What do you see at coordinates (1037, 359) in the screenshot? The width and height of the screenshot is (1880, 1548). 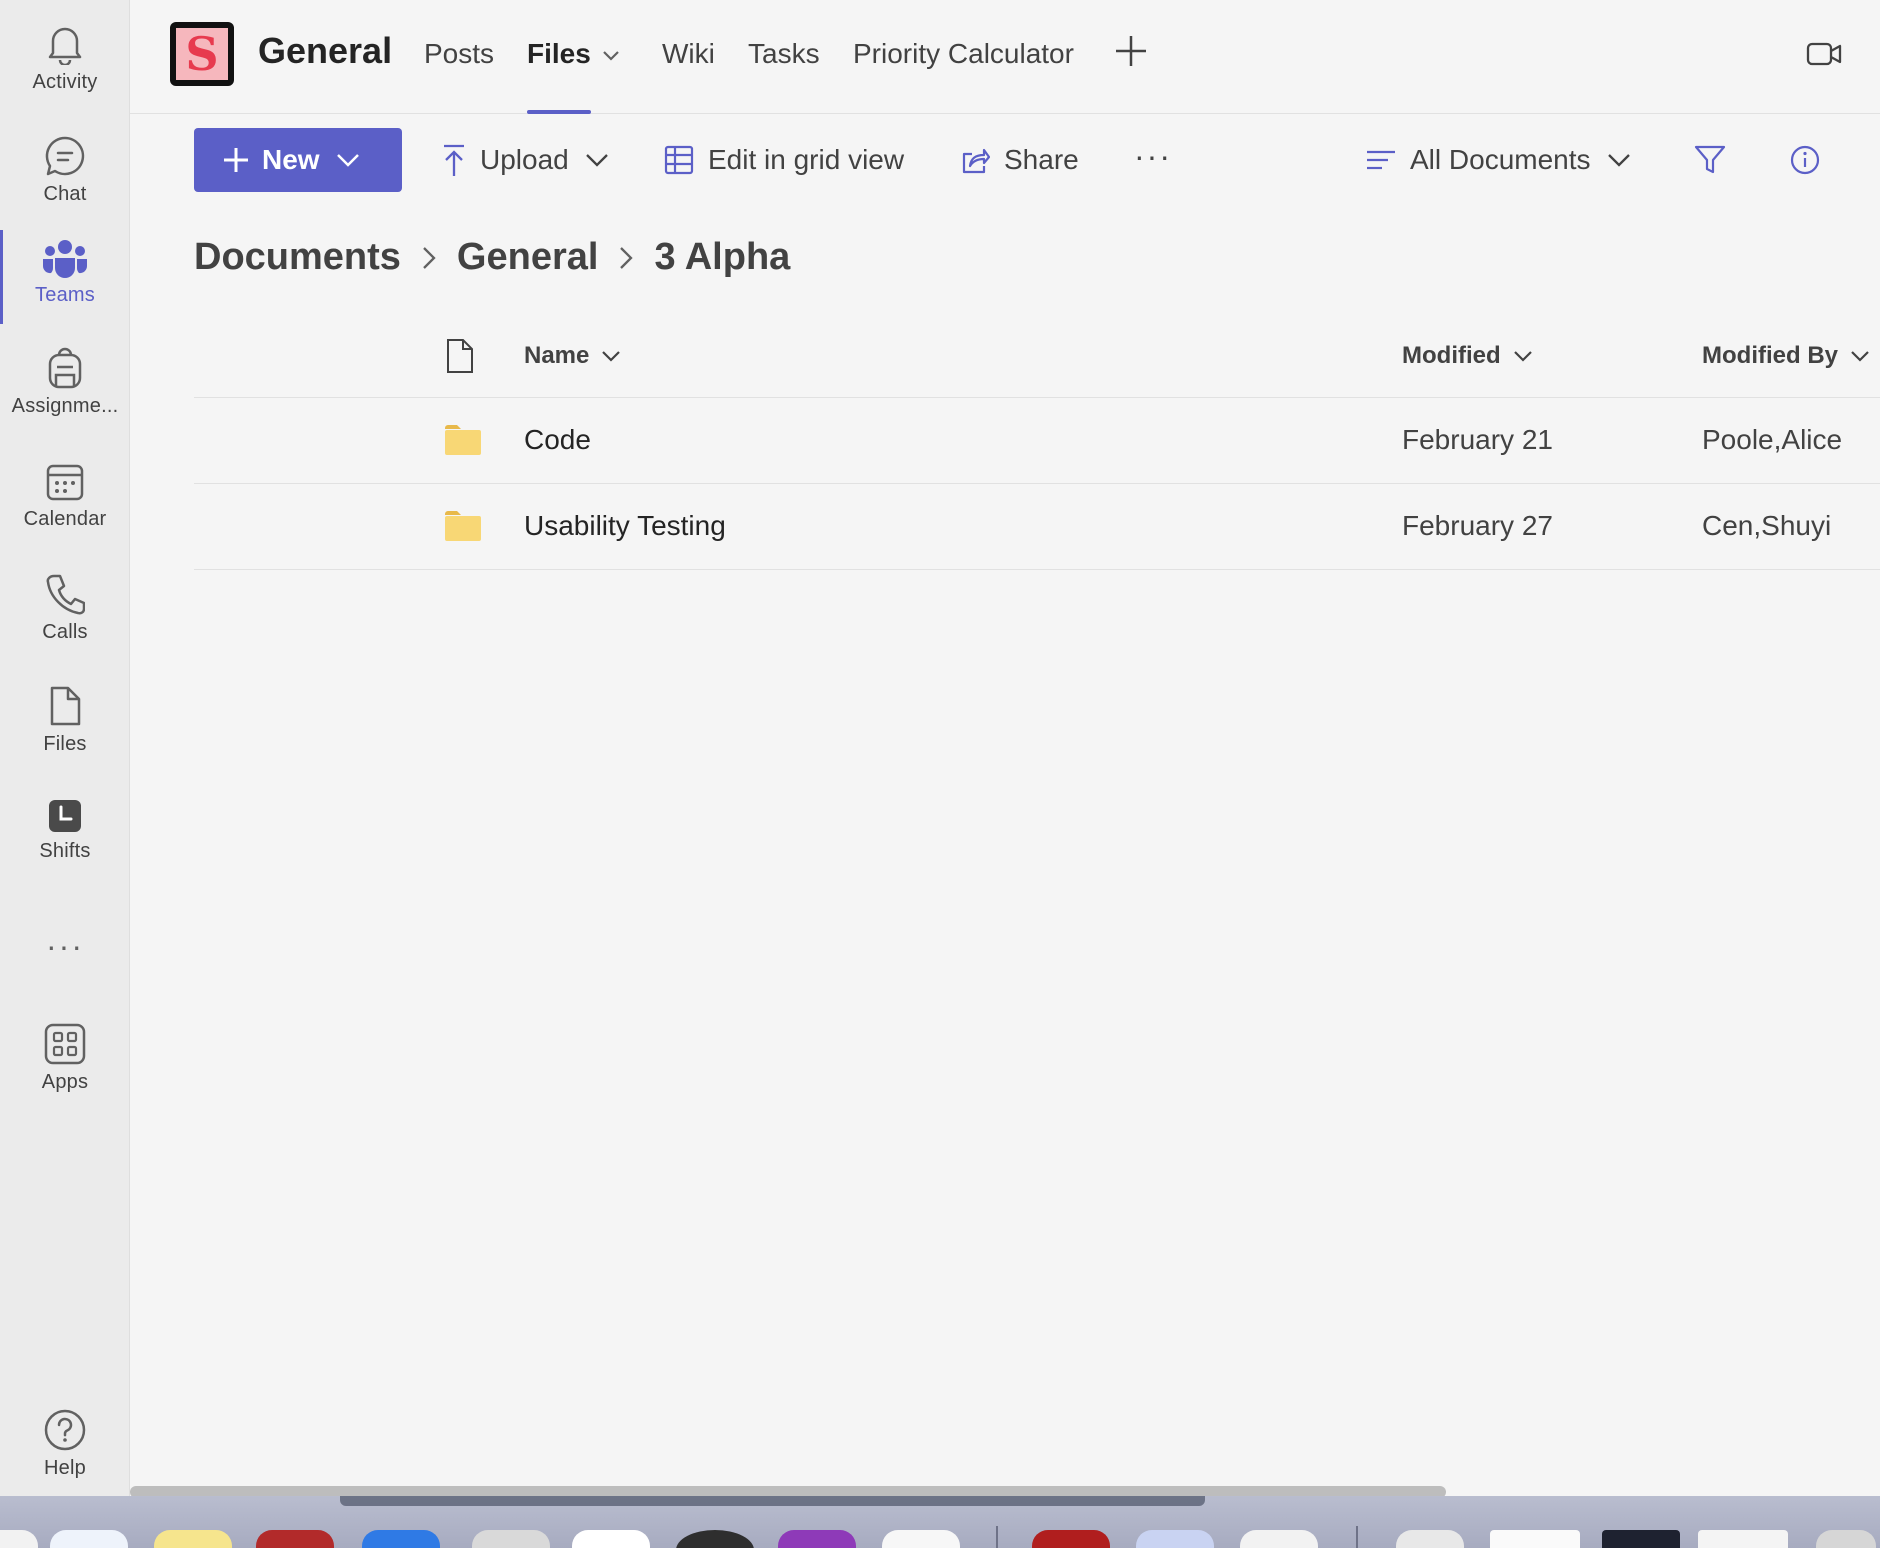 I see `table-header: Name Modified Modified By` at bounding box center [1037, 359].